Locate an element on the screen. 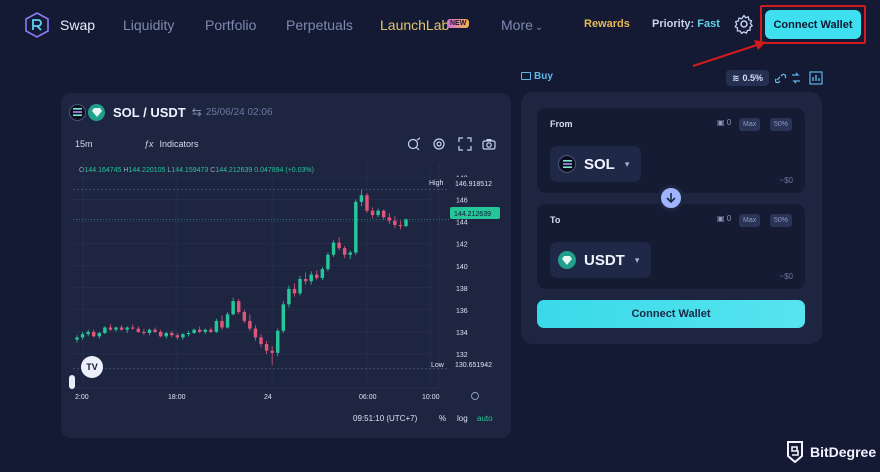 Image resolution: width=880 pixels, height=472 pixels. y-tick-label: 134 is located at coordinates (462, 333).